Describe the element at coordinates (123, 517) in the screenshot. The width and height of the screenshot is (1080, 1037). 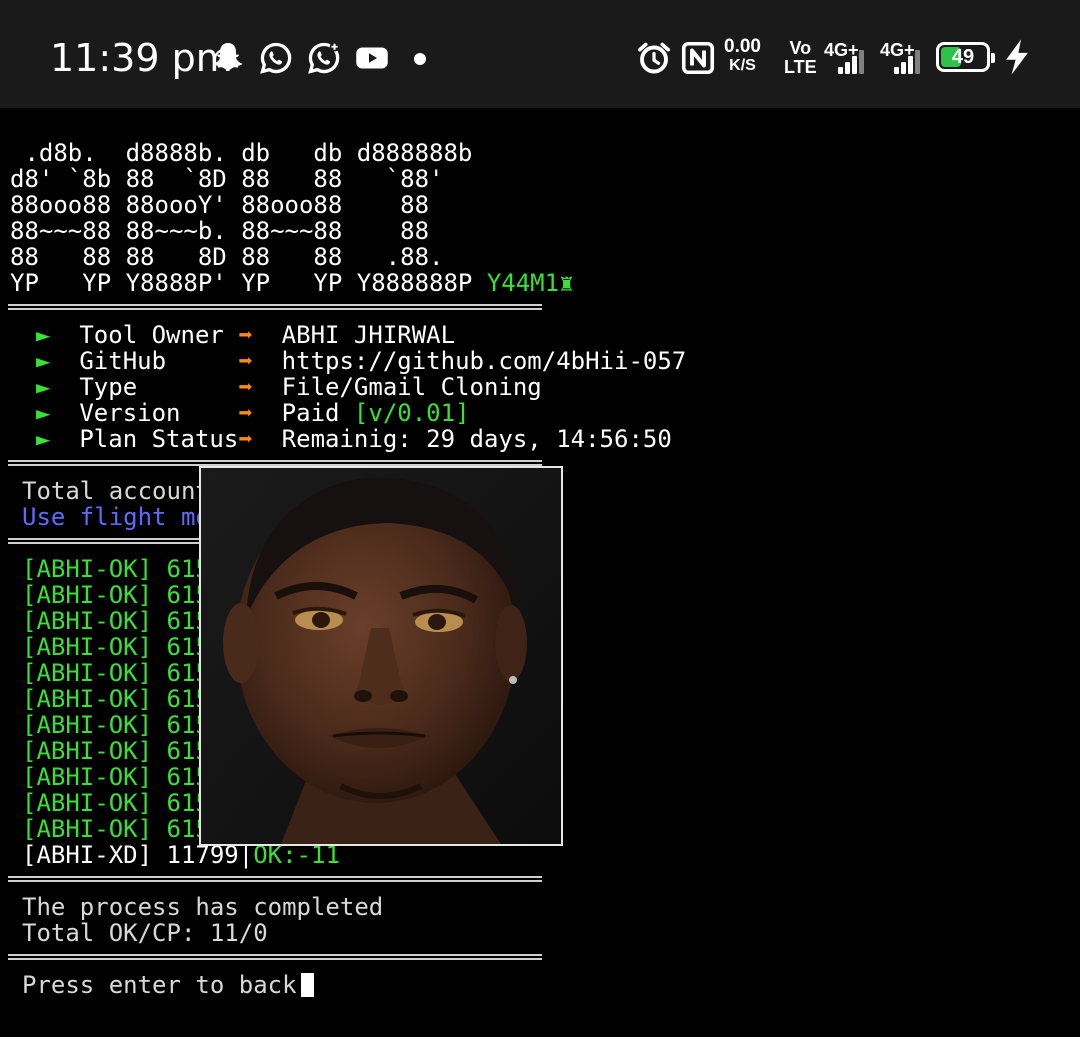
I see `flight-mode-notice: Use flight mod` at that location.